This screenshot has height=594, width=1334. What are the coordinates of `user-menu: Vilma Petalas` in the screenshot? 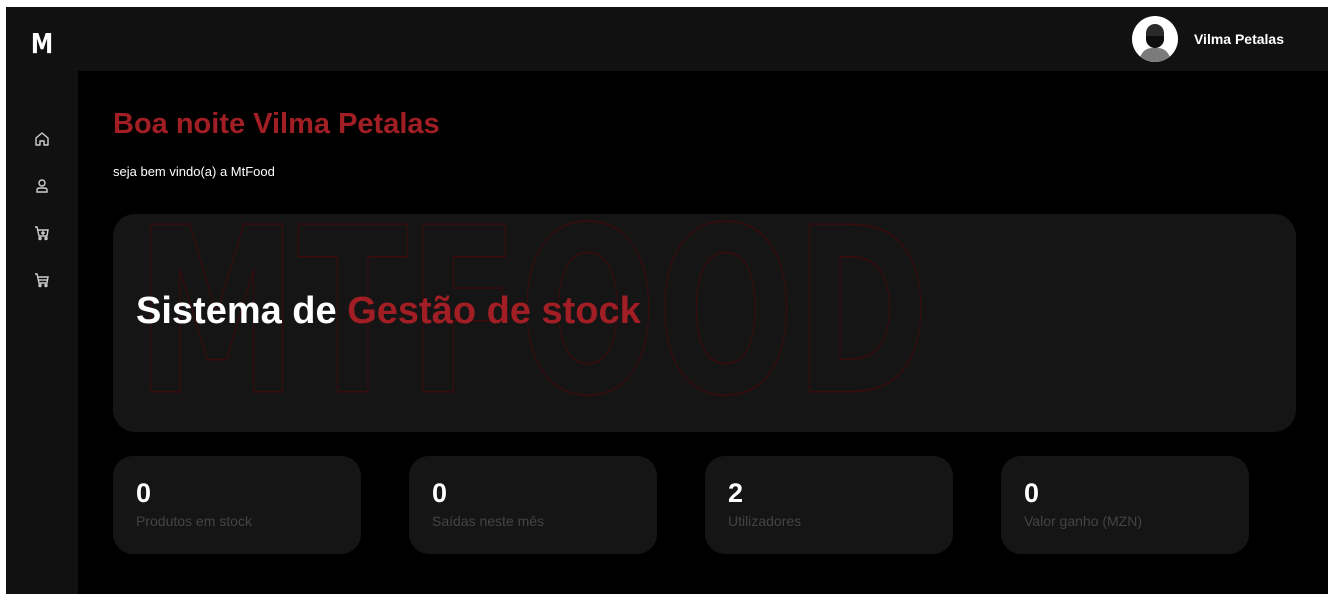 It's located at (1207, 39).